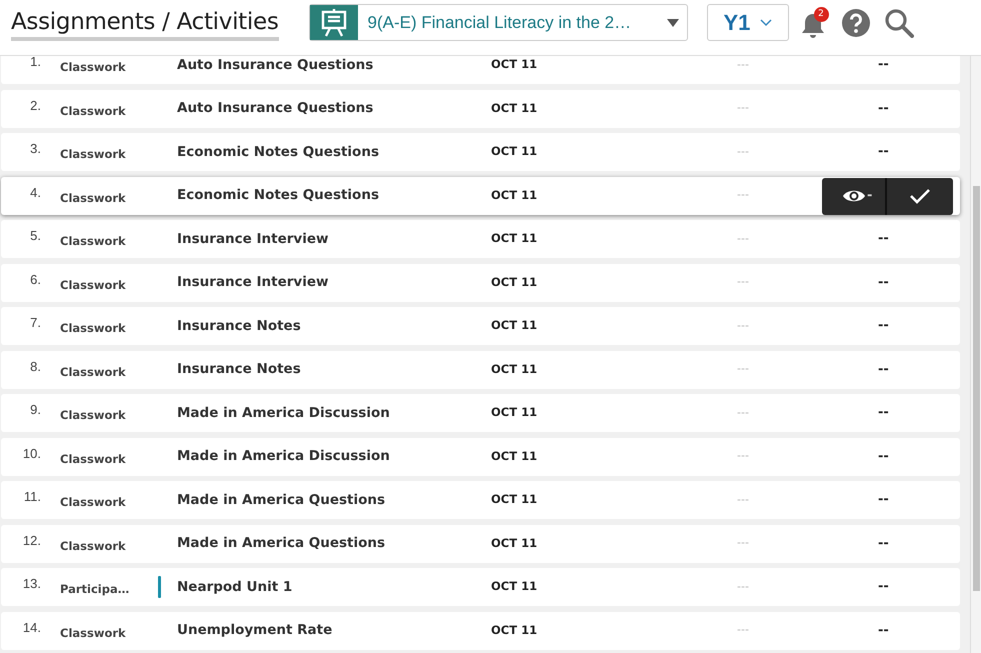 The height and width of the screenshot is (653, 981). Describe the element at coordinates (854, 196) in the screenshot. I see `eye-icon` at that location.